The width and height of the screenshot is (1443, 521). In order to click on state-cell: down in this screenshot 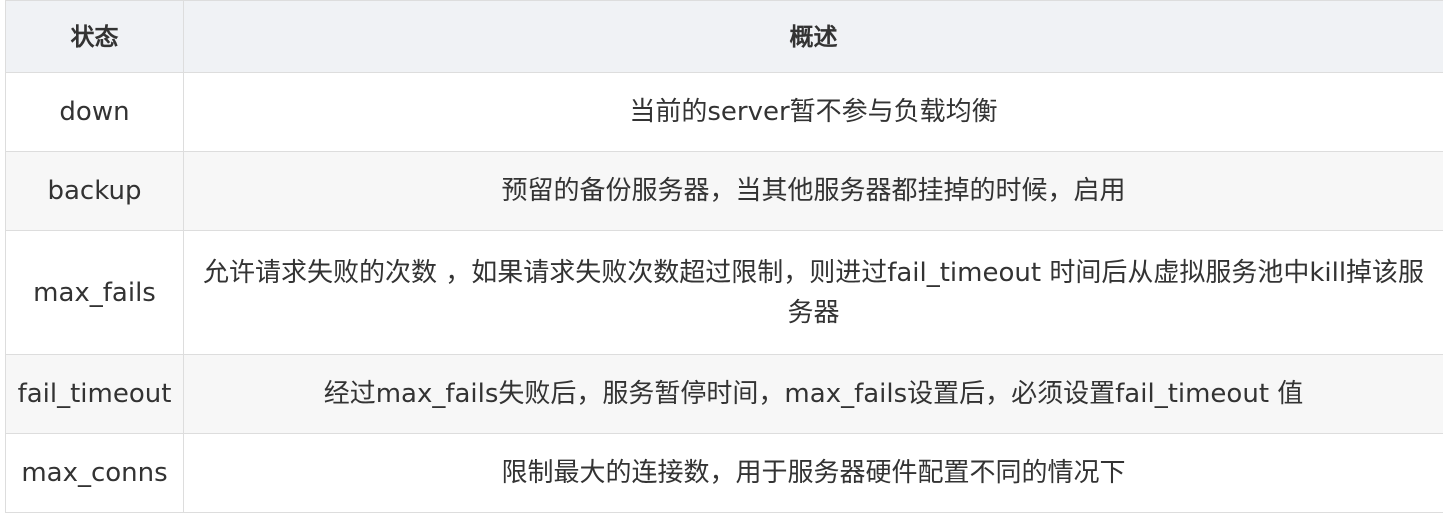, I will do `click(94, 112)`.